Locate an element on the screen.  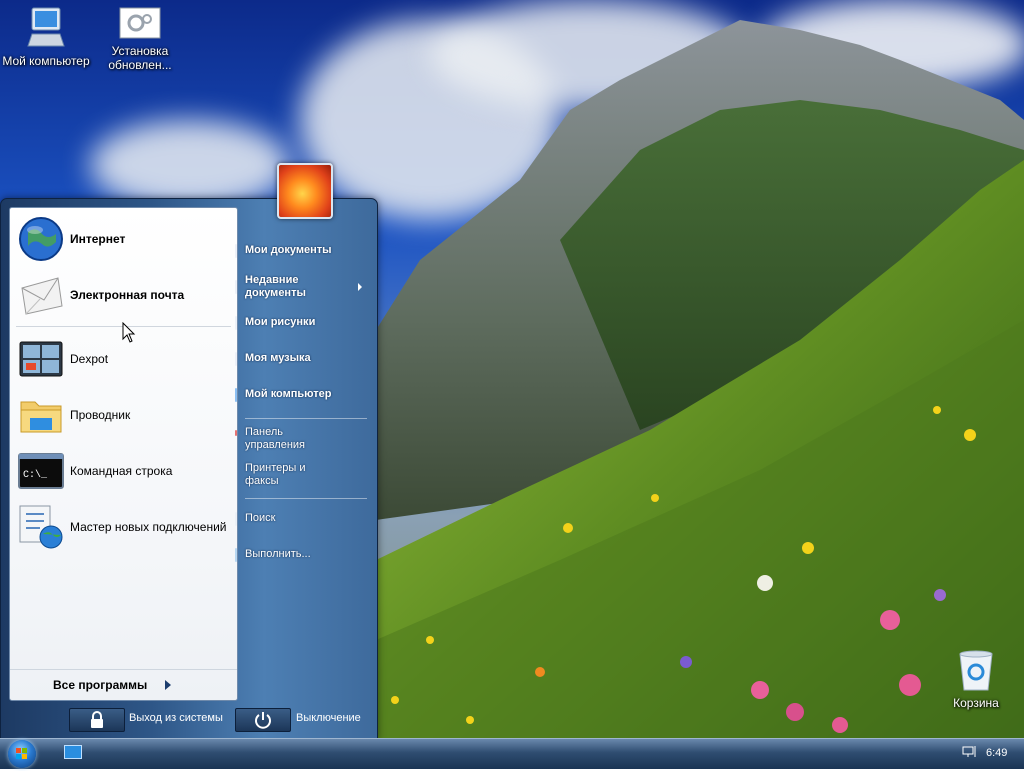
right-item-label: Моя музыка is located at coordinates (278, 358).